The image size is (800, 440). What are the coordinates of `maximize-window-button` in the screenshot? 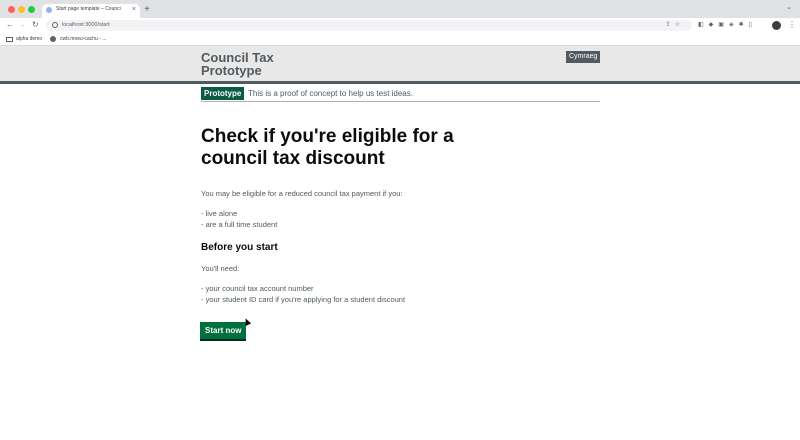 It's located at (31, 9).